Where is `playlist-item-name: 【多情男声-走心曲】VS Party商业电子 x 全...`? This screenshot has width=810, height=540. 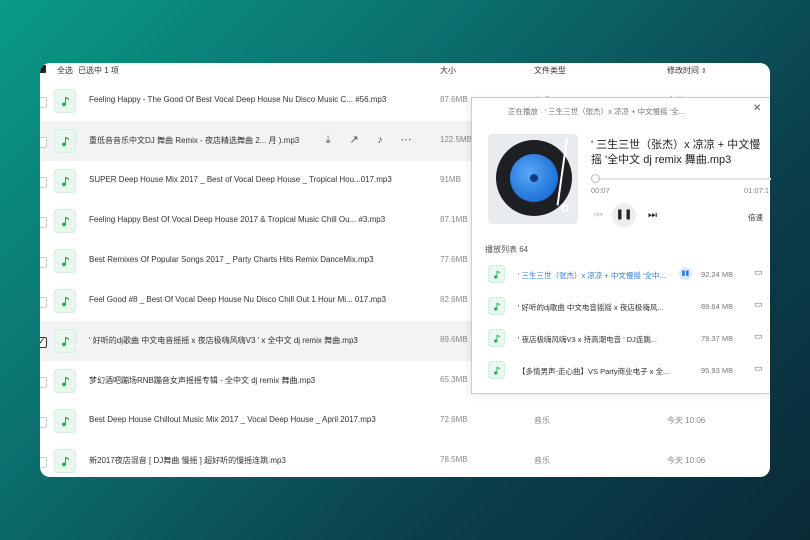
playlist-item-name: 【多情男声-走心曲】VS Party商业电子 x 全... is located at coordinates (595, 371).